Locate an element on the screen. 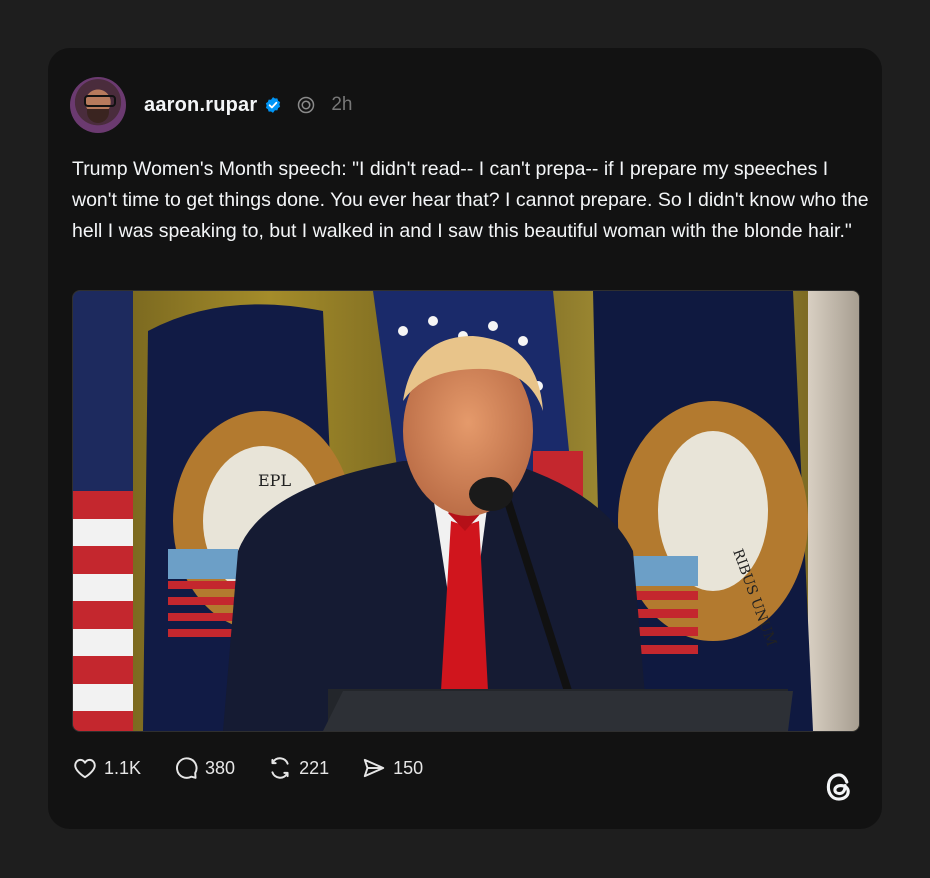 This screenshot has height=878, width=930. repost-button: 221 is located at coordinates (298, 768).